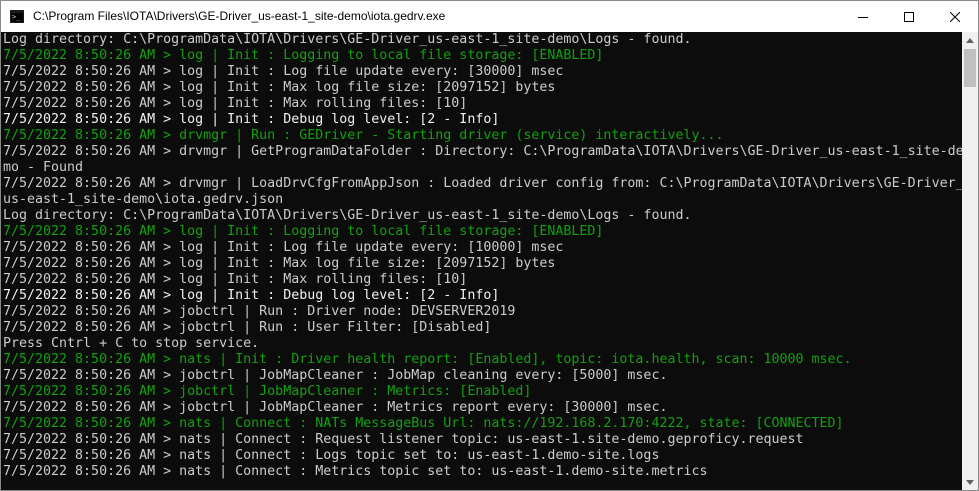 This screenshot has width=979, height=491. I want to click on scroll-down-arrow-icon, so click(970, 482).